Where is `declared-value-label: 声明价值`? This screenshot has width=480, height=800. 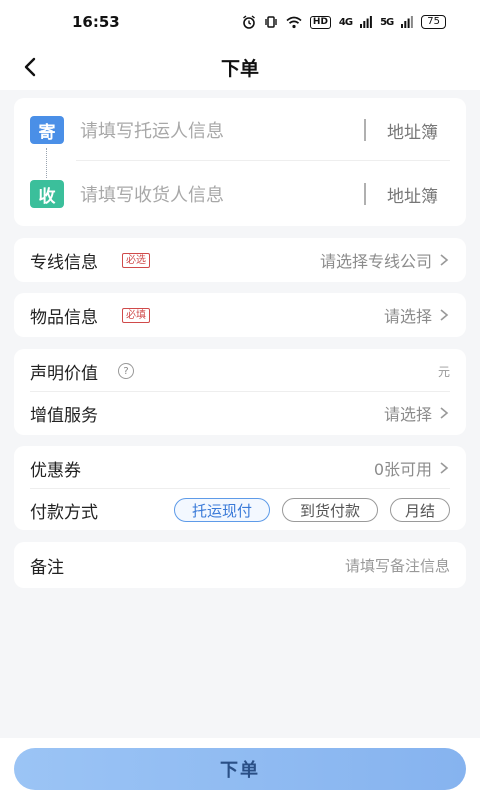 declared-value-label: 声明价值 is located at coordinates (64, 373).